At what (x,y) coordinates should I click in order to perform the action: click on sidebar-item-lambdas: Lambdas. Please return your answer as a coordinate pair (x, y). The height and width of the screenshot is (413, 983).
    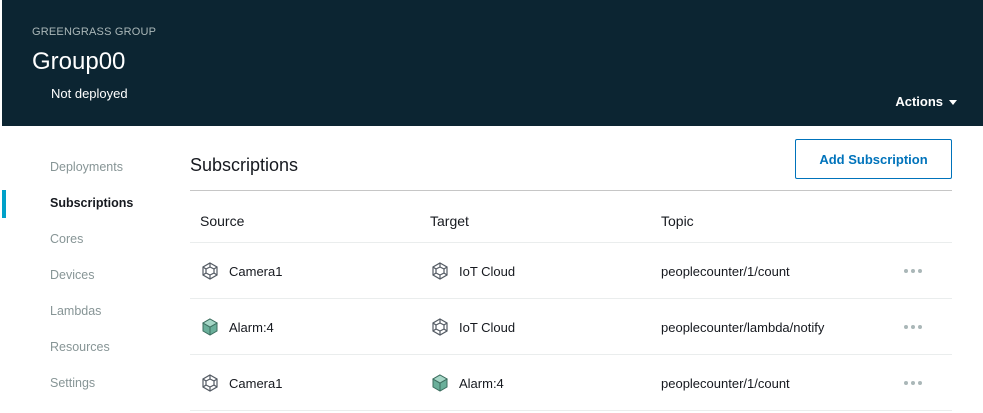
    Looking at the image, I should click on (75, 311).